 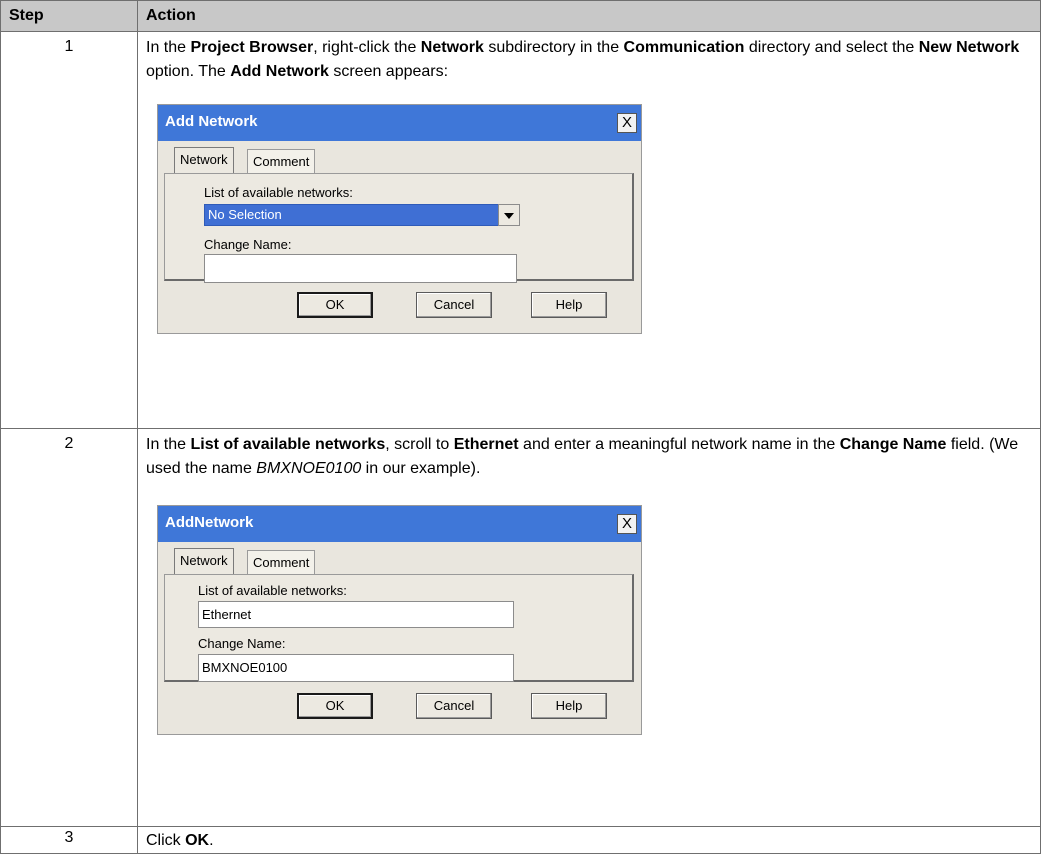 I want to click on action-text: screen appears:, so click(x=388, y=71).